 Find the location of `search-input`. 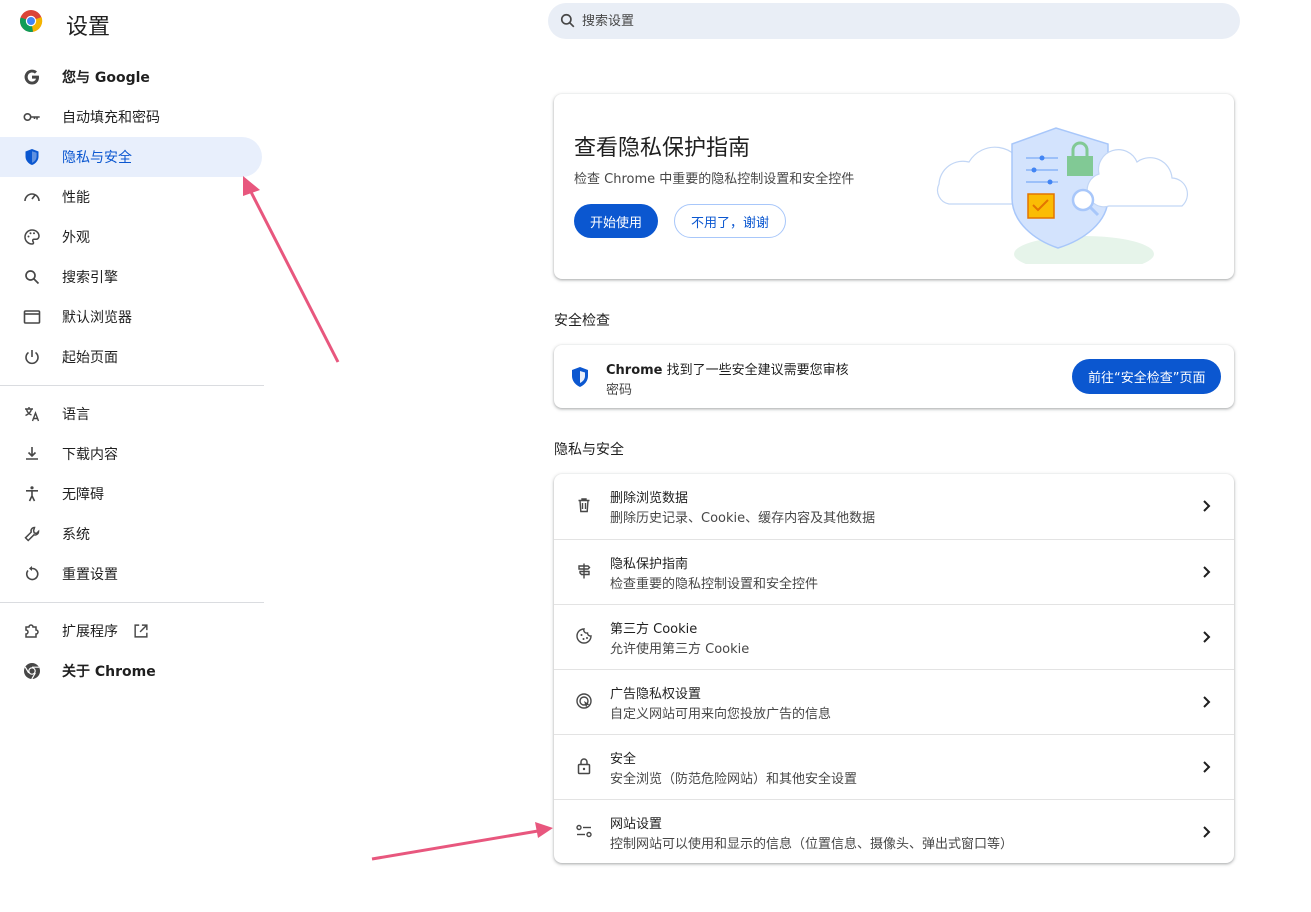

search-input is located at coordinates (882, 21).